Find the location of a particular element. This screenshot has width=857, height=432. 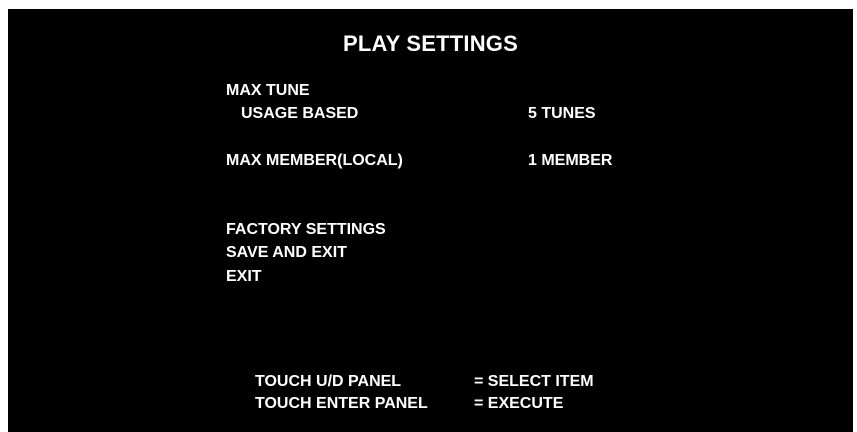

factory-settings-item: FACTORY SETTINGS is located at coordinates (306, 230).